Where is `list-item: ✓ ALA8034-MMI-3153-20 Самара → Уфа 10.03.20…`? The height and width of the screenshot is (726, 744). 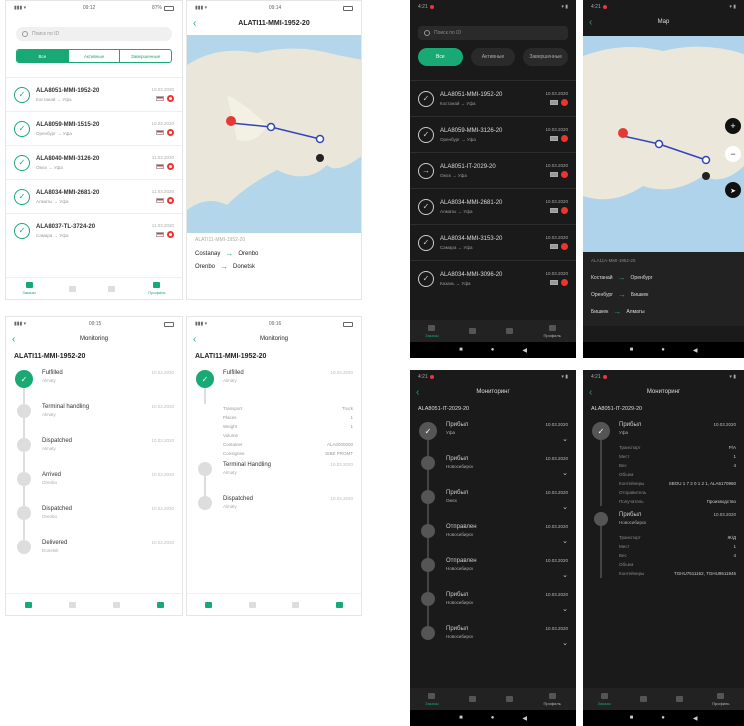 list-item: ✓ ALA8034-MMI-3153-20 Самара → Уфа 10.03.20… is located at coordinates (493, 242).